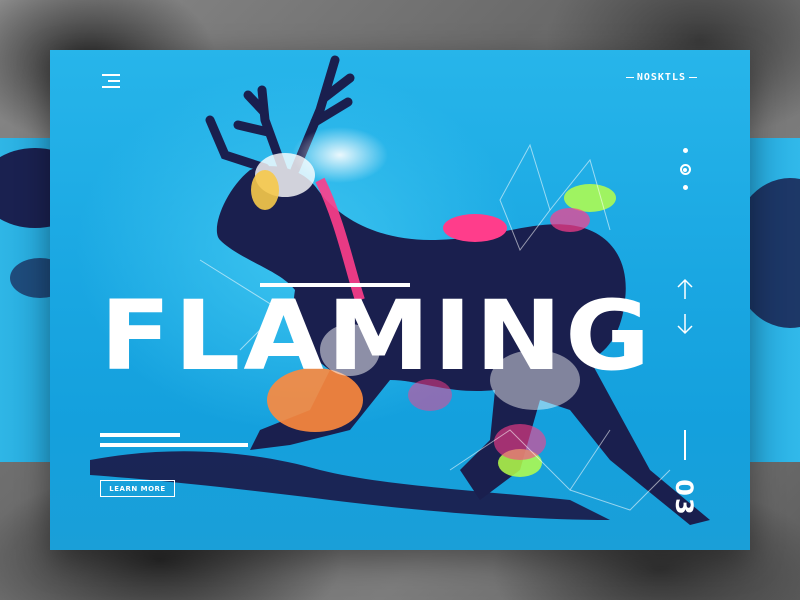 The image size is (800, 600). I want to click on title-bottom-rule-short, so click(140, 435).